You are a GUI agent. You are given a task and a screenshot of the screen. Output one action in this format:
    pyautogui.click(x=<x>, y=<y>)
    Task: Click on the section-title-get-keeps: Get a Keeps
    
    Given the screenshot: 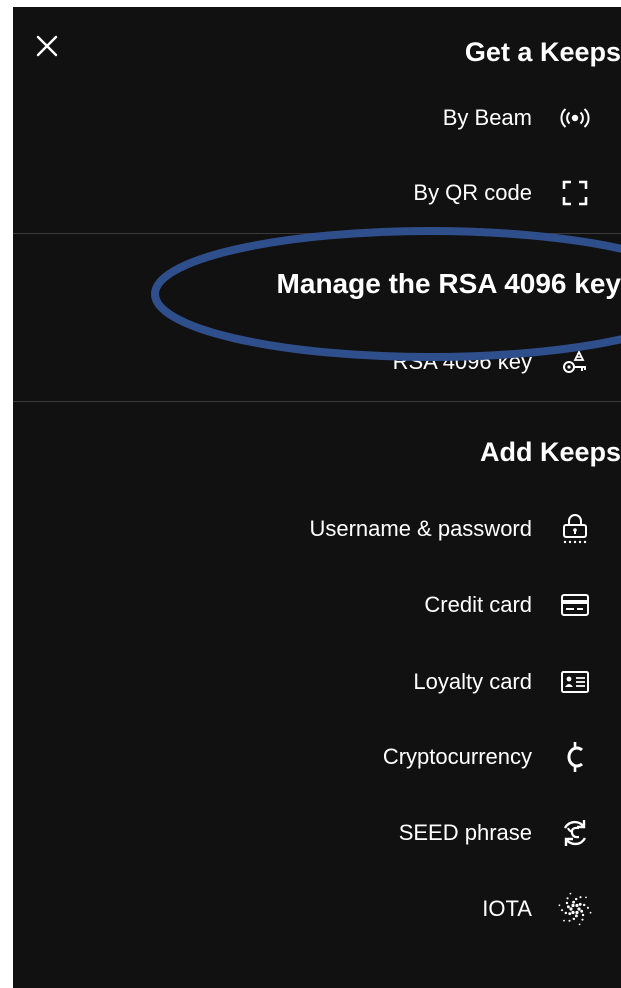 What is the action you would take?
    pyautogui.click(x=542, y=52)
    